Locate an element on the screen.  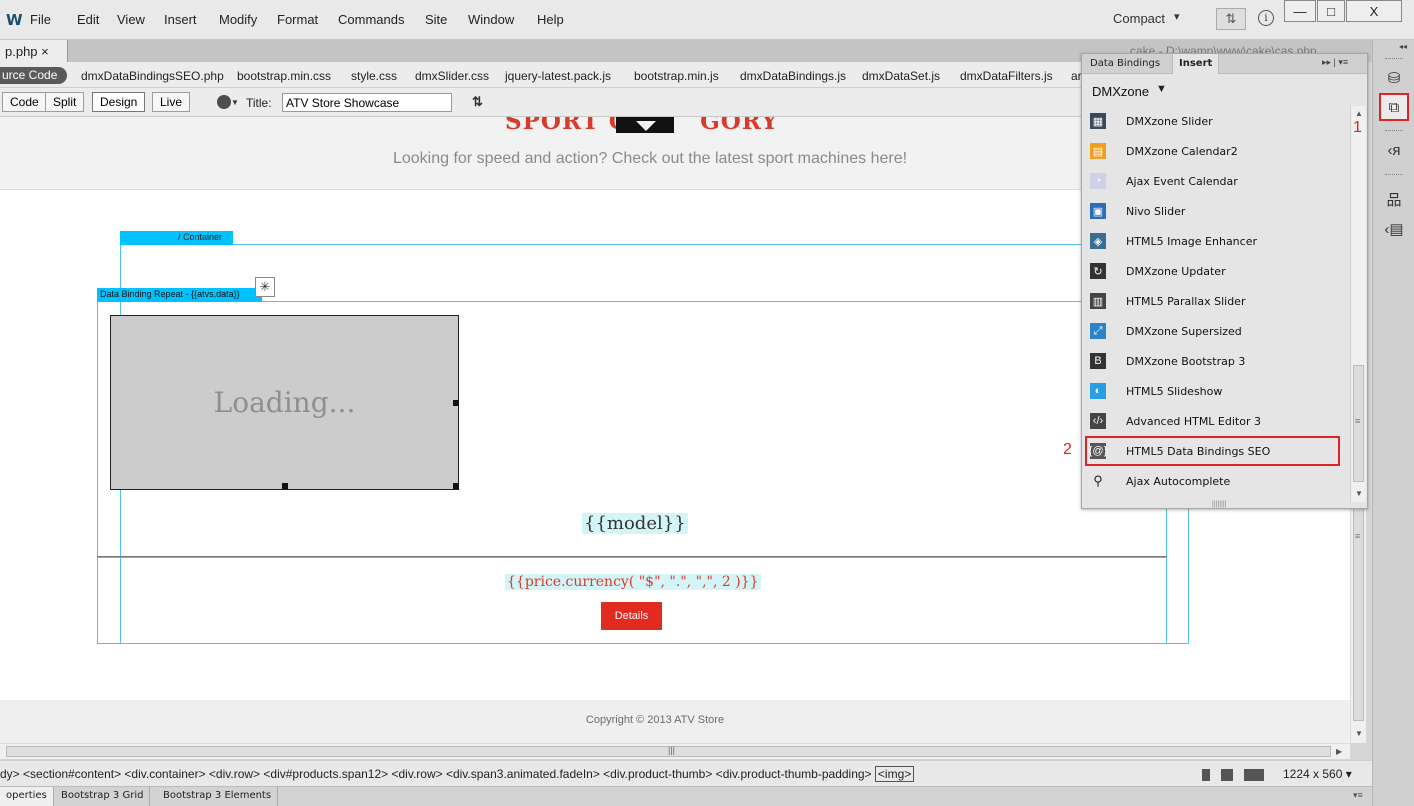
html-editor-icon: ‹/› is located at coordinates (1098, 421).